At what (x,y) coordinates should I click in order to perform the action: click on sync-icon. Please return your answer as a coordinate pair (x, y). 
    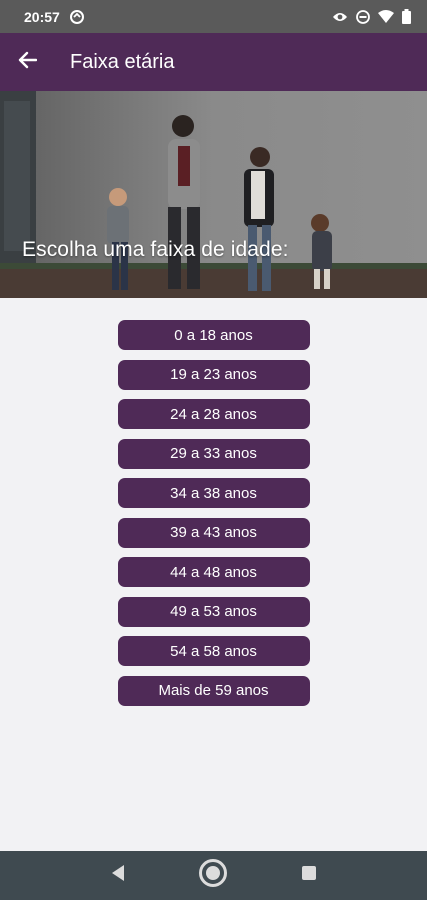
    Looking at the image, I should click on (76, 16).